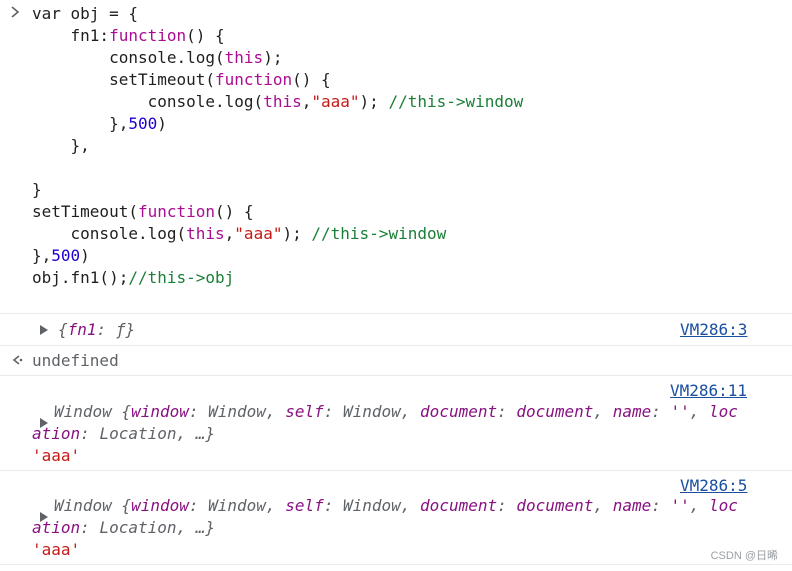 This screenshot has width=792, height=571. I want to click on code-line-12: },500), so click(61, 255).